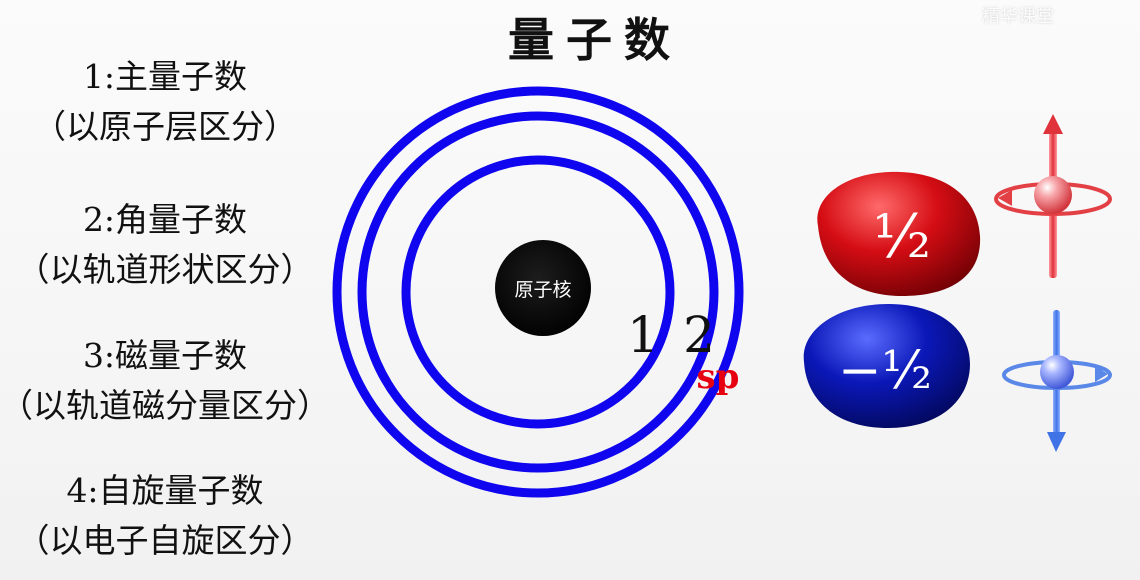 The height and width of the screenshot is (580, 1140). I want to click on spin-down-icon, so click(1057, 381).